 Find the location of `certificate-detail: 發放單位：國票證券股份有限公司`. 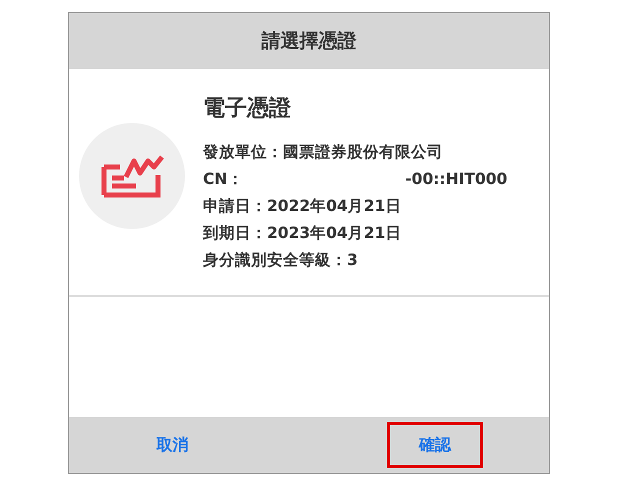

certificate-detail: 發放單位：國票證券股份有限公司 is located at coordinates (323, 152).